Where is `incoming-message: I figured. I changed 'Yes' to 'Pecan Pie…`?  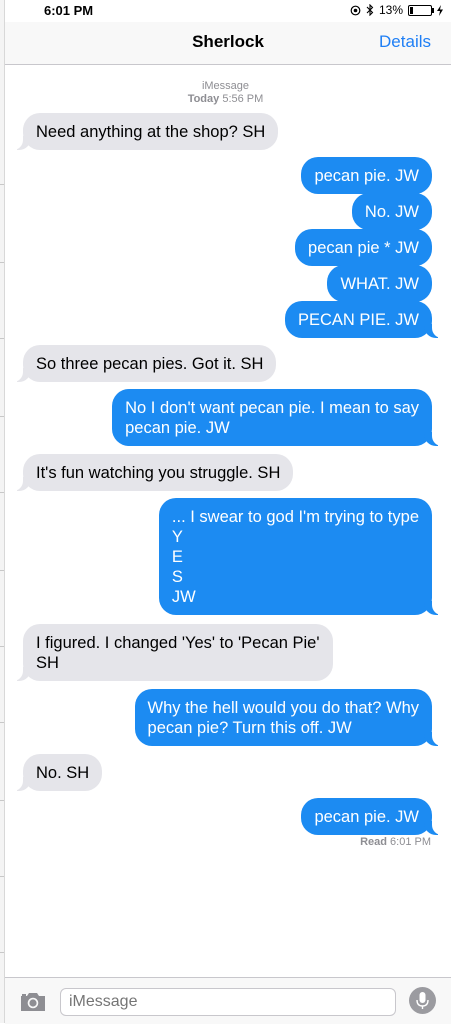
incoming-message: I figured. I changed 'Yes' to 'Pecan Pie… is located at coordinates (173, 652).